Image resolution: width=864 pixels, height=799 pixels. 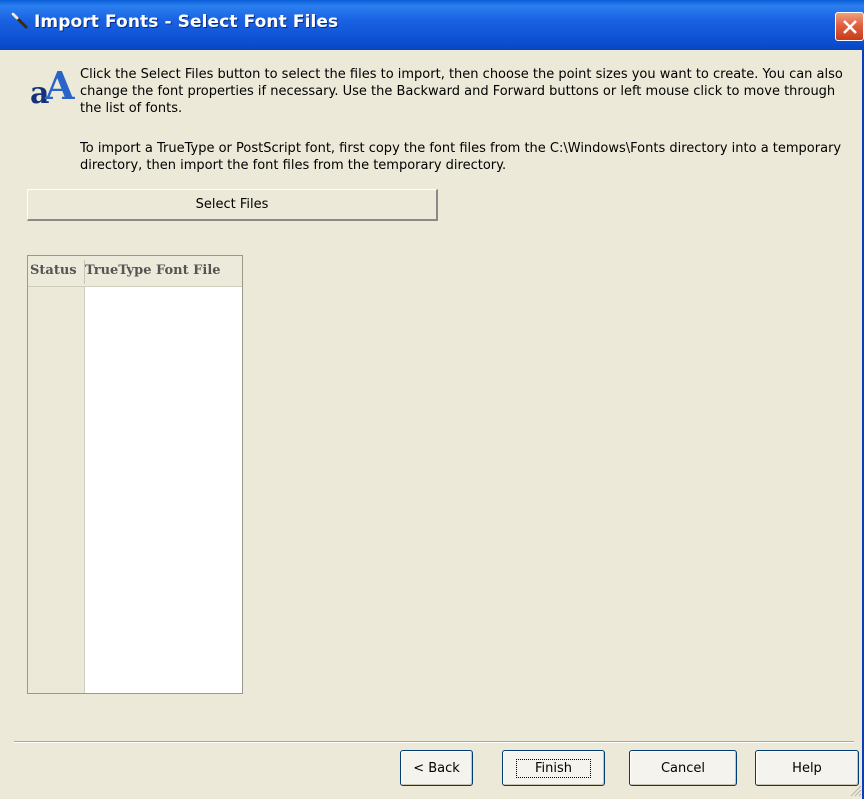 I want to click on font-app-icon: a A, so click(x=52, y=85).